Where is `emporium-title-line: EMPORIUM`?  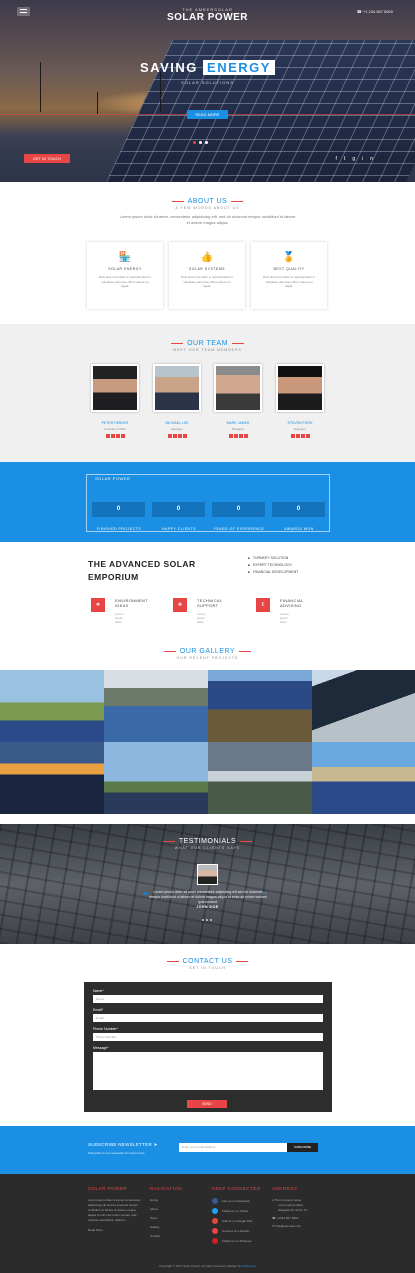 emporium-title-line: EMPORIUM is located at coordinates (113, 577).